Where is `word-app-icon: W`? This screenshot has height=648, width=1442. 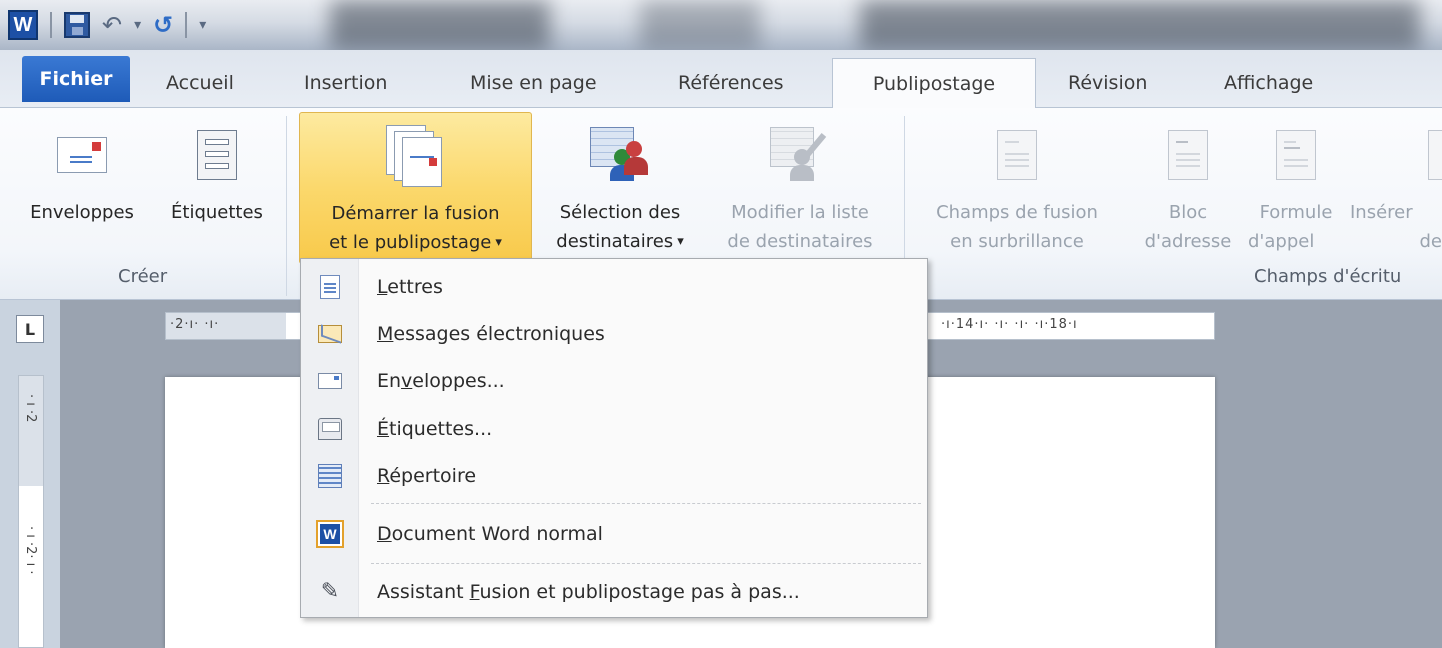 word-app-icon: W is located at coordinates (23, 25).